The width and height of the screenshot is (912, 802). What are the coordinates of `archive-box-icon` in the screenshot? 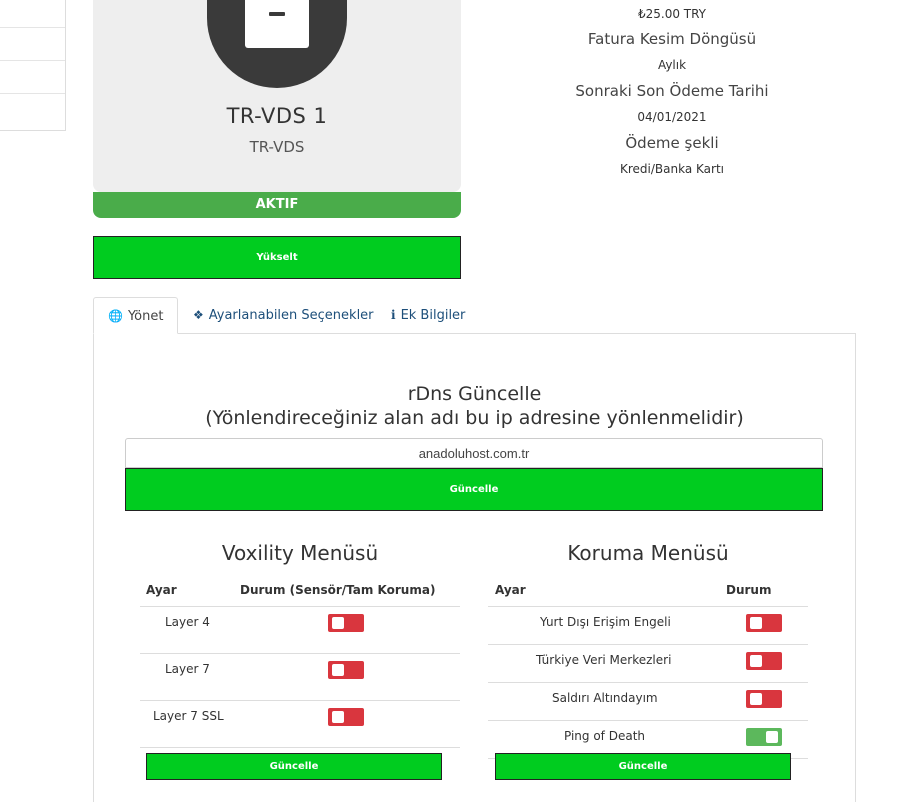 It's located at (277, 24).